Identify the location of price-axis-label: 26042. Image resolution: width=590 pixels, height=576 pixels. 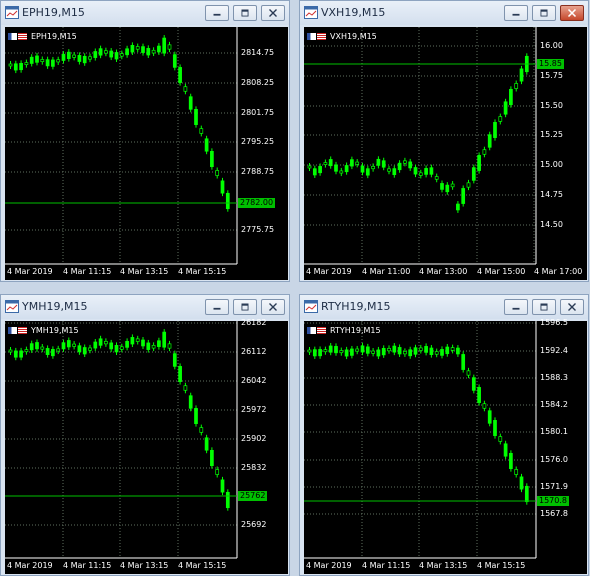
(254, 380).